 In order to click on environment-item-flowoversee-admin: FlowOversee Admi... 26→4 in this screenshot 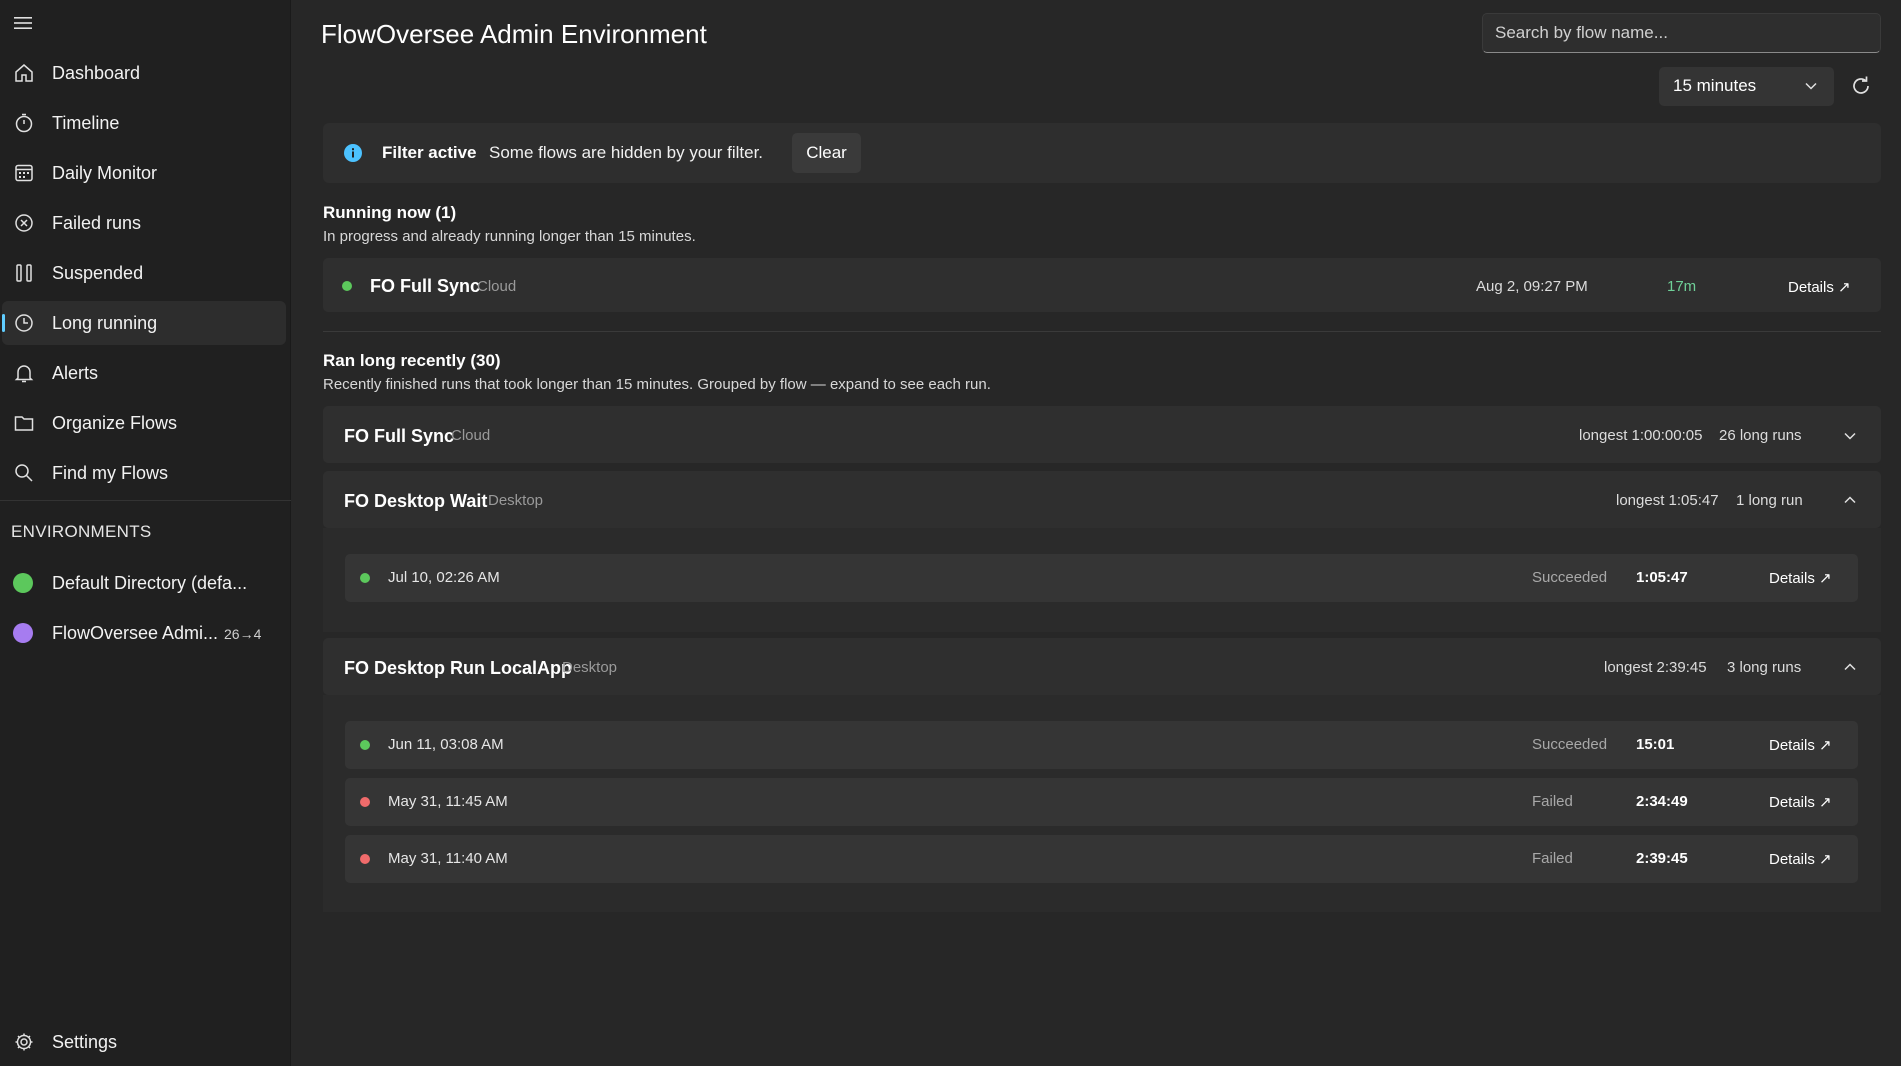, I will do `click(144, 633)`.